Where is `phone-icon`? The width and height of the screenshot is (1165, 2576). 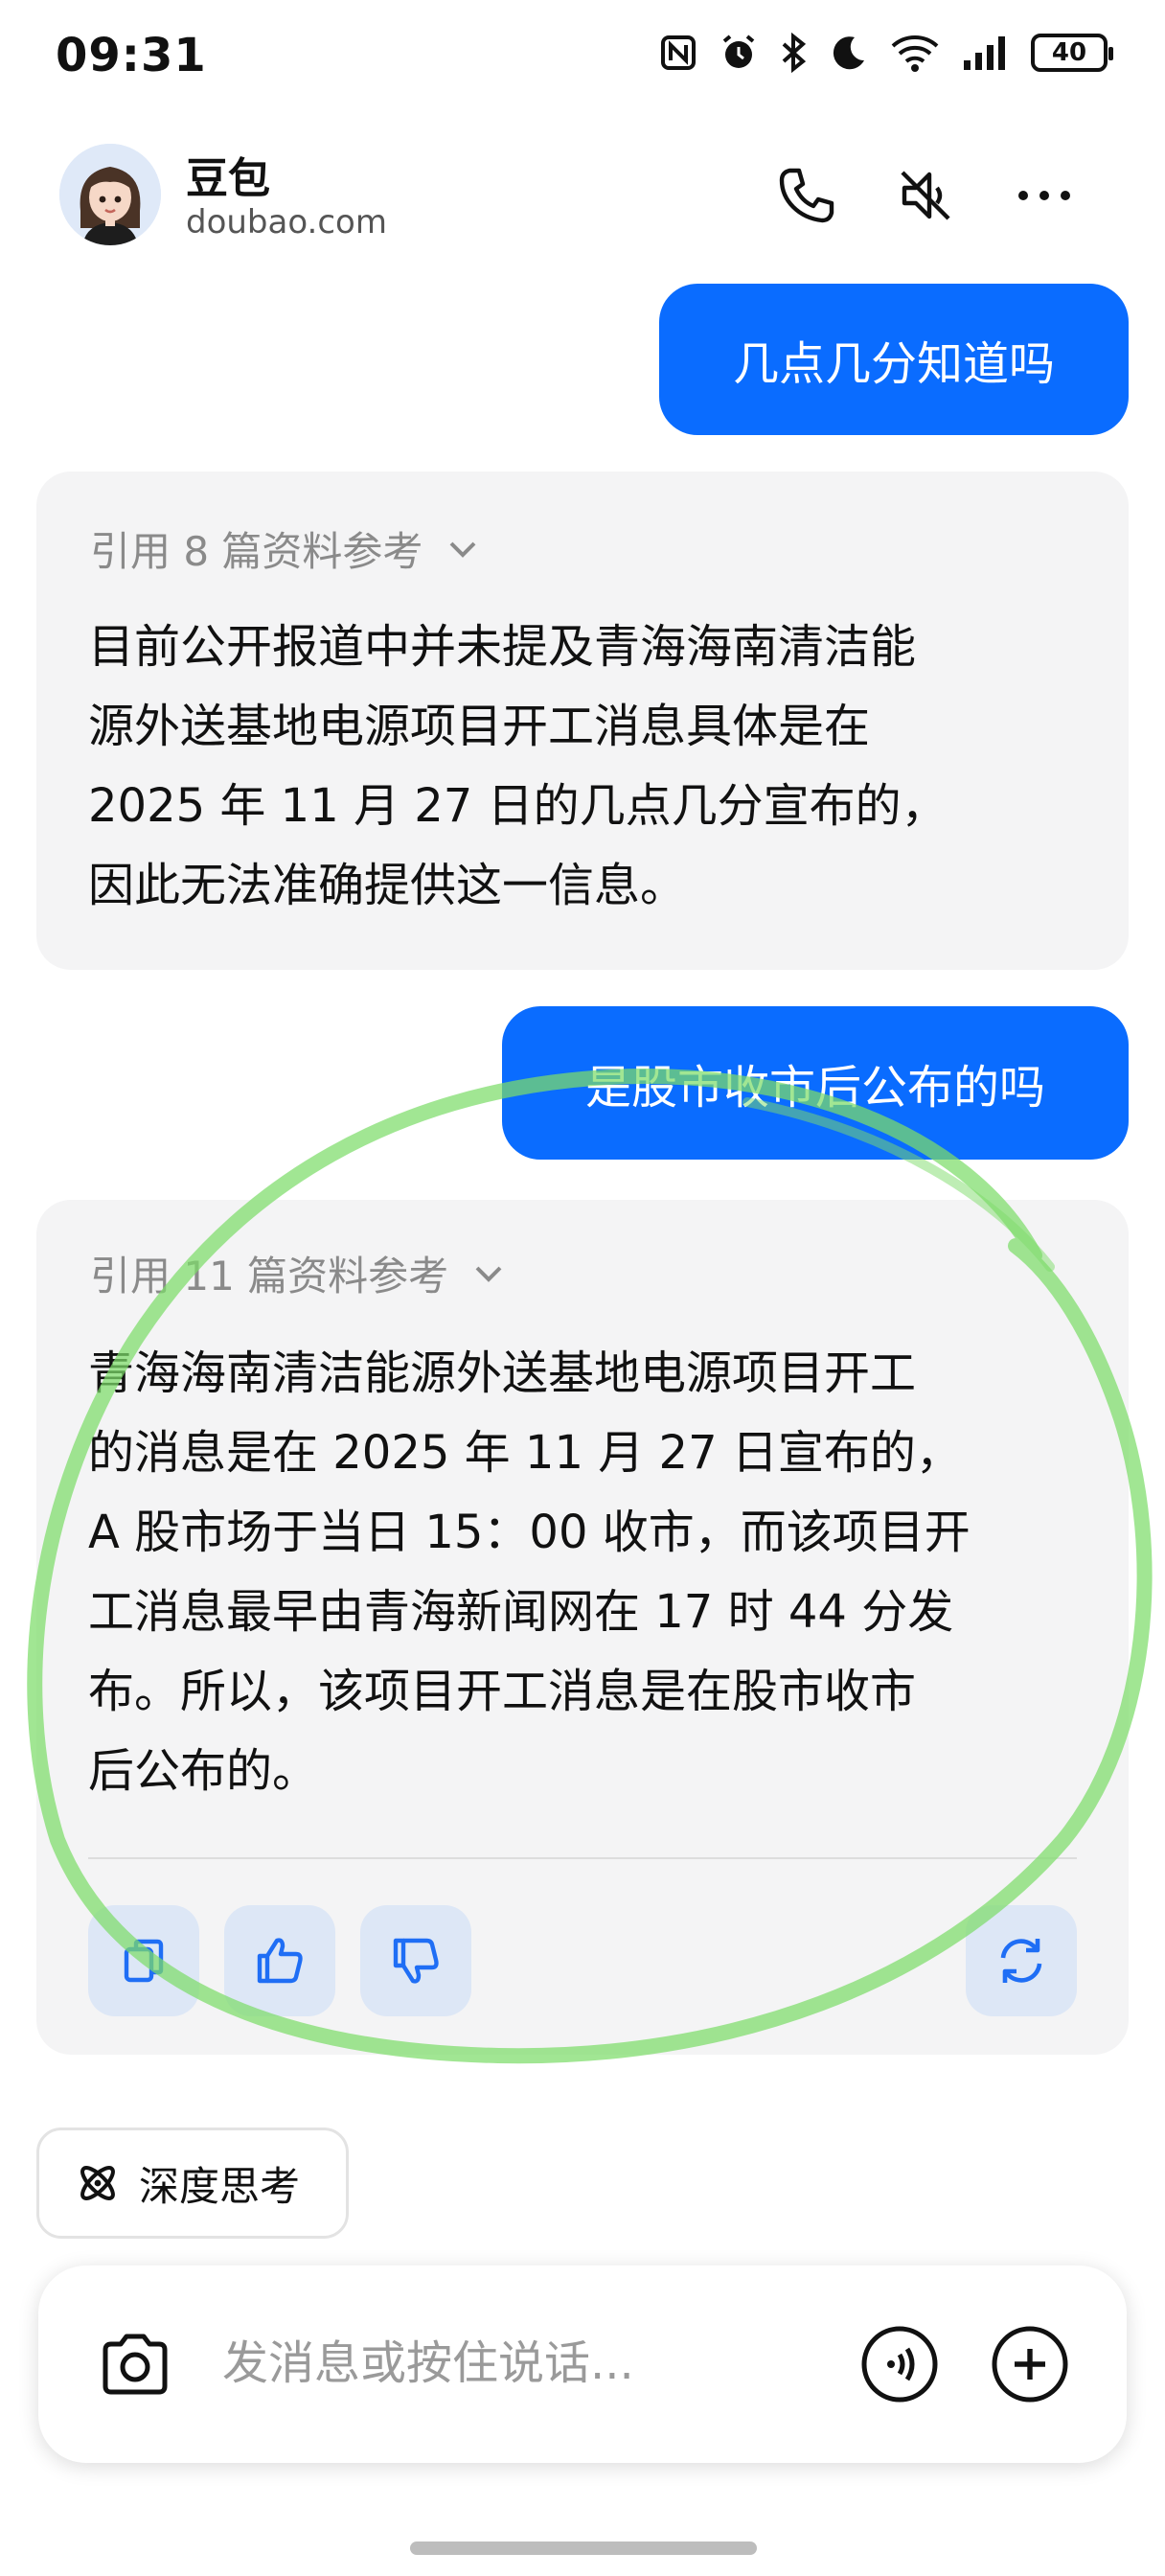 phone-icon is located at coordinates (806, 195).